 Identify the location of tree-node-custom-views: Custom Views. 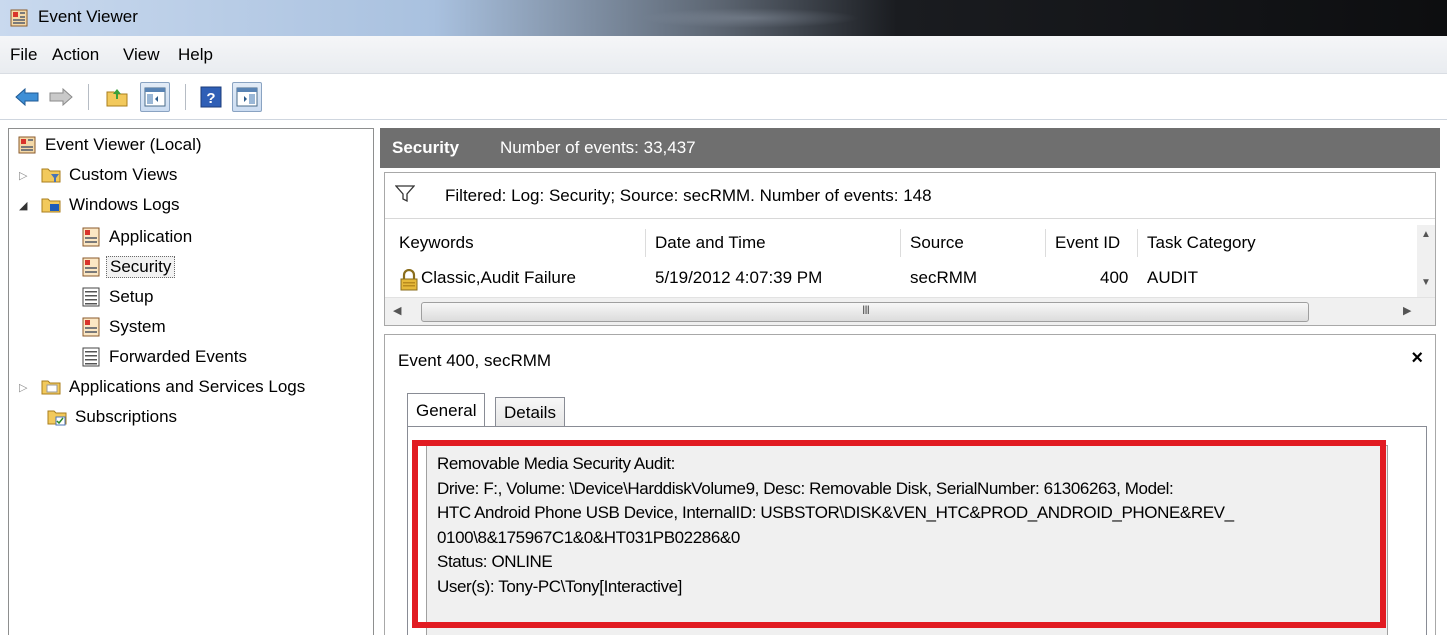
(109, 175).